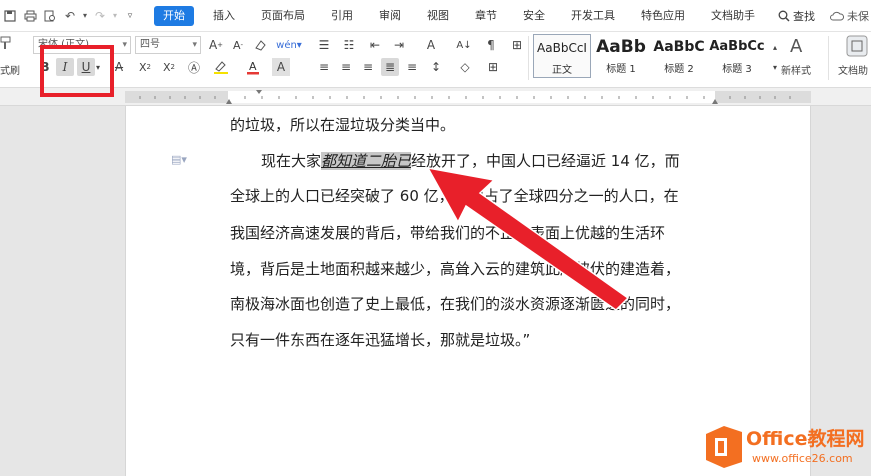  Describe the element at coordinates (221, 67) in the screenshot. I see `highlight-icon` at that location.